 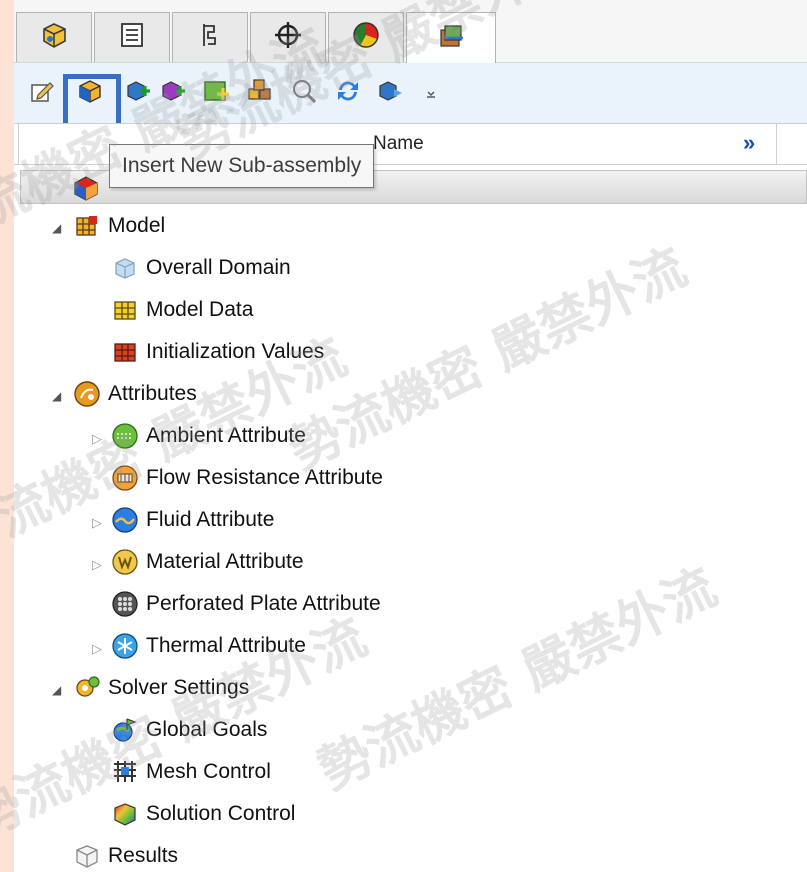 I want to click on tree-item-ambient-attribute: Ambient Attribute, so click(x=208, y=436).